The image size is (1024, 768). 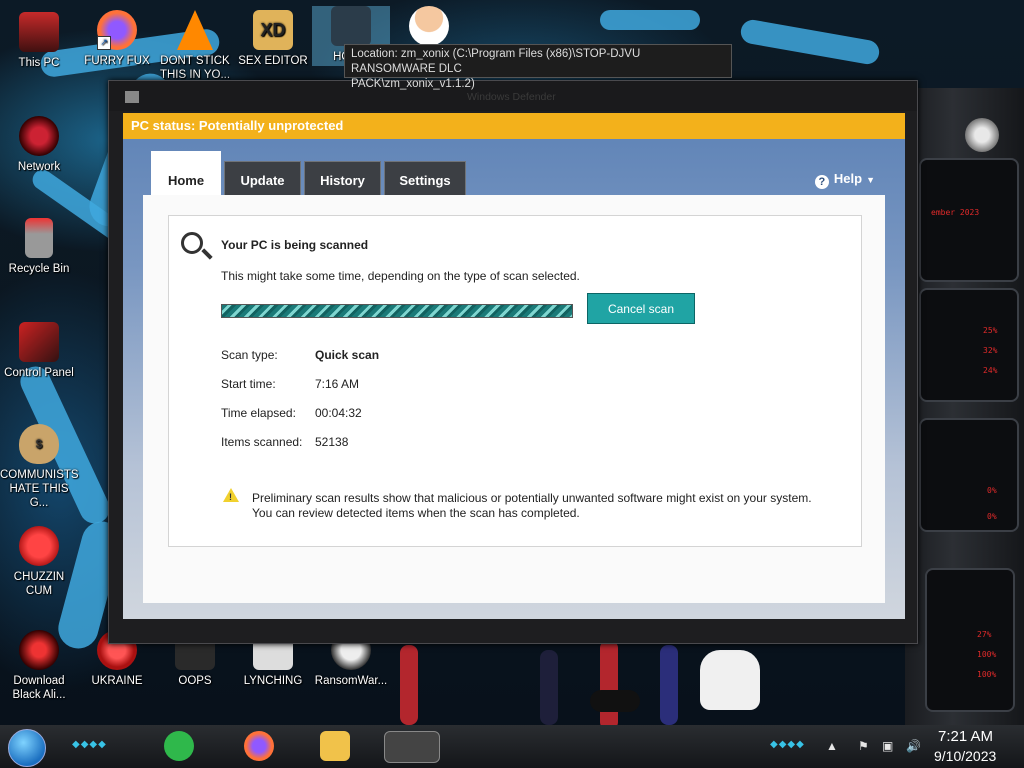 I want to click on network-icon, so click(x=39, y=136).